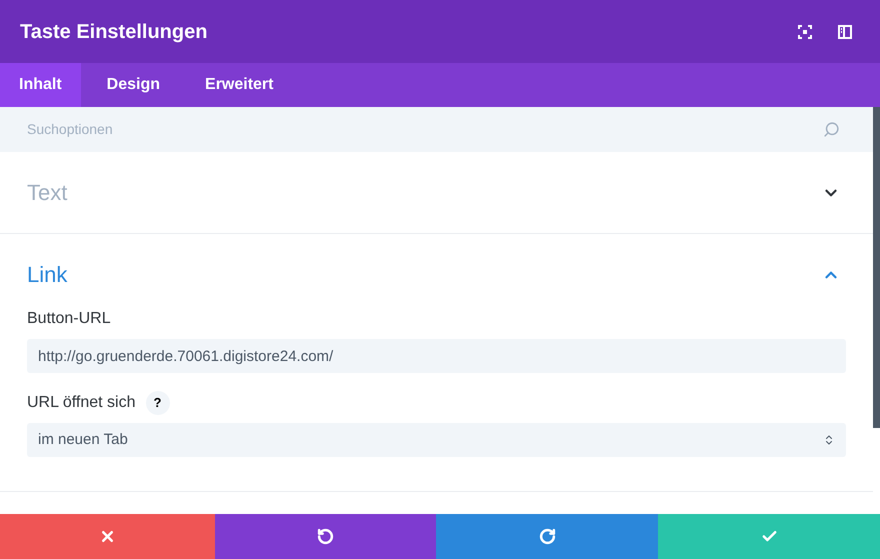  What do you see at coordinates (69, 319) in the screenshot?
I see `field-label: Button-URL` at bounding box center [69, 319].